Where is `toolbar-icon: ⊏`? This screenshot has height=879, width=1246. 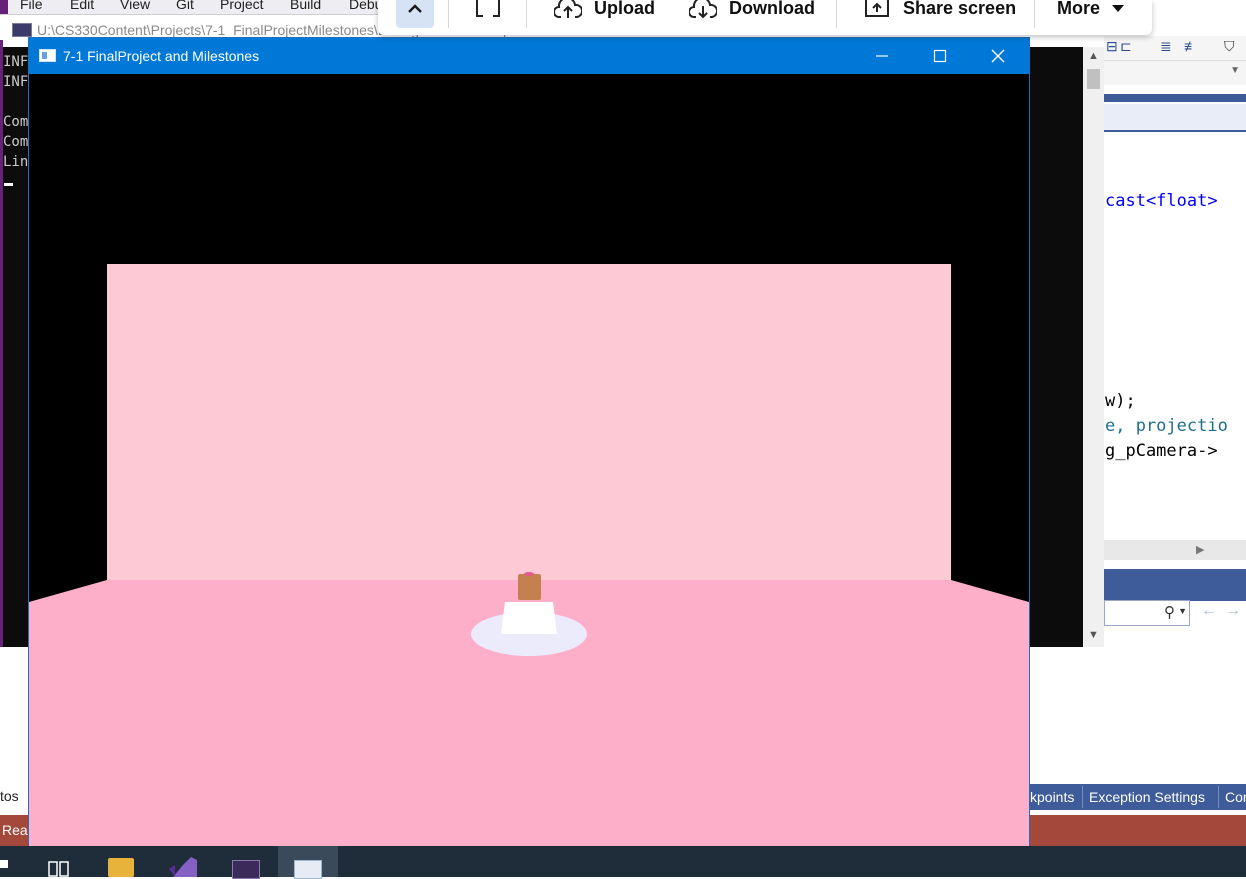
toolbar-icon: ⊏ is located at coordinates (1126, 46).